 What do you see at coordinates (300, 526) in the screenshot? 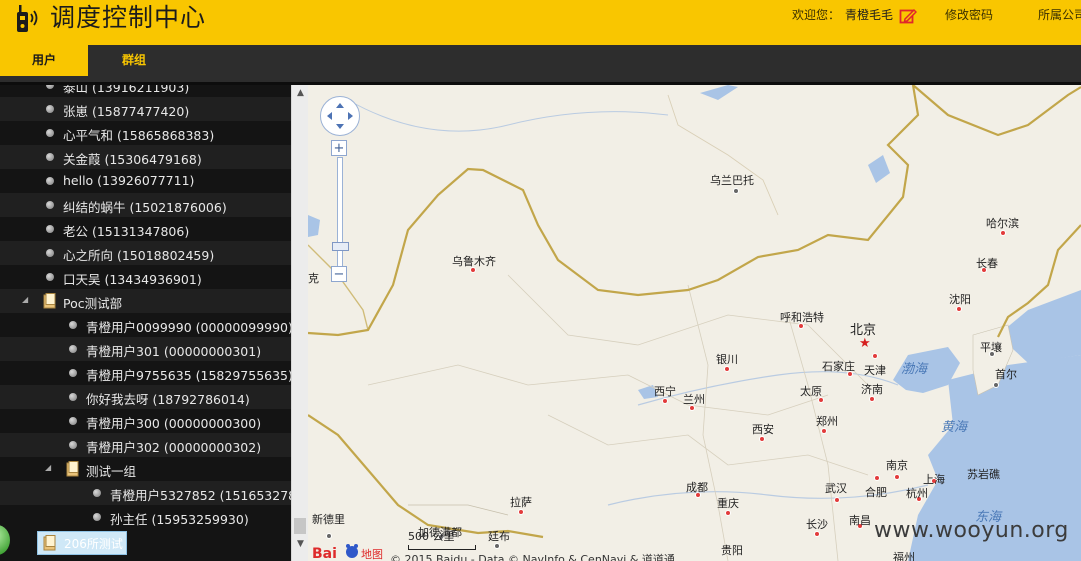
I see `scroll-thumb` at bounding box center [300, 526].